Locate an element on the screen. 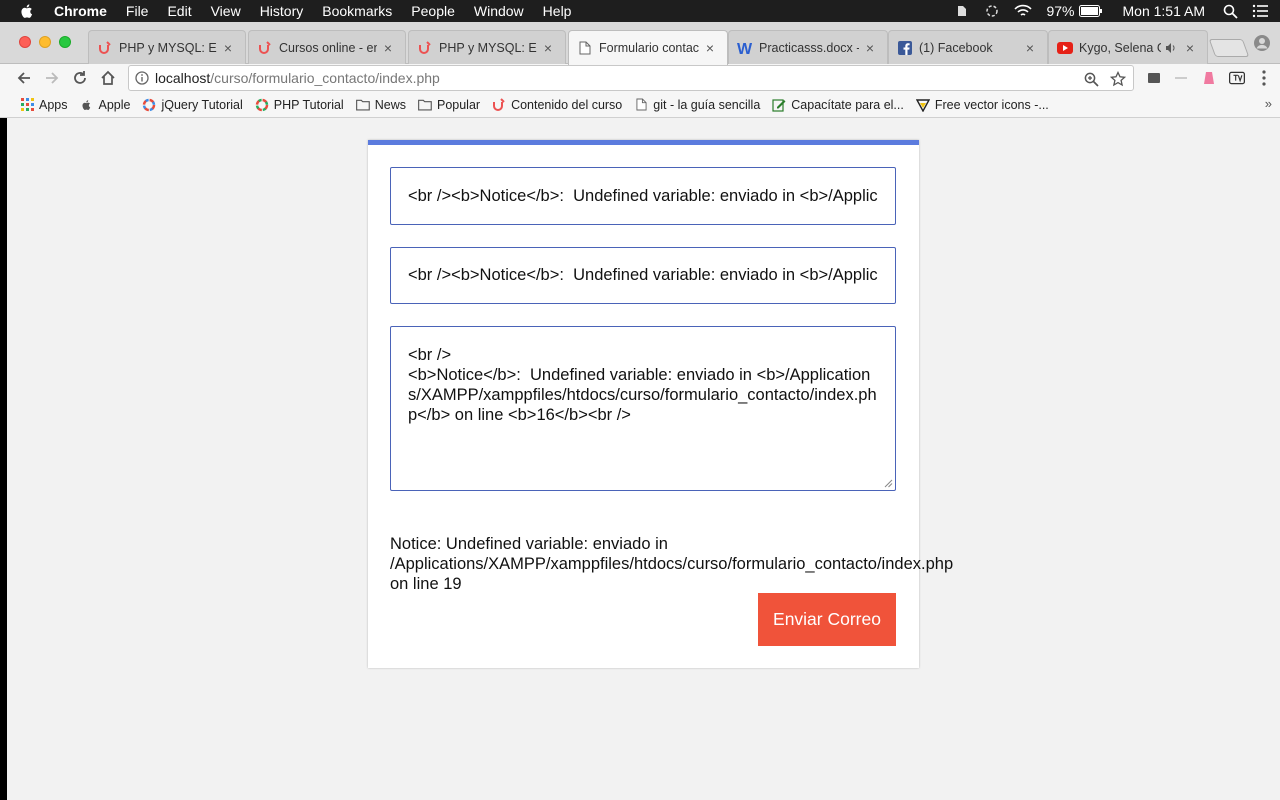 The height and width of the screenshot is (800, 1280). send-email-button: Enviar Correo is located at coordinates (827, 619).